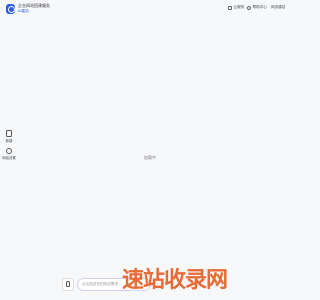 The height and width of the screenshot is (300, 320). What do you see at coordinates (259, 7) in the screenshot?
I see `nav-item-label: 帮助中心` at bounding box center [259, 7].